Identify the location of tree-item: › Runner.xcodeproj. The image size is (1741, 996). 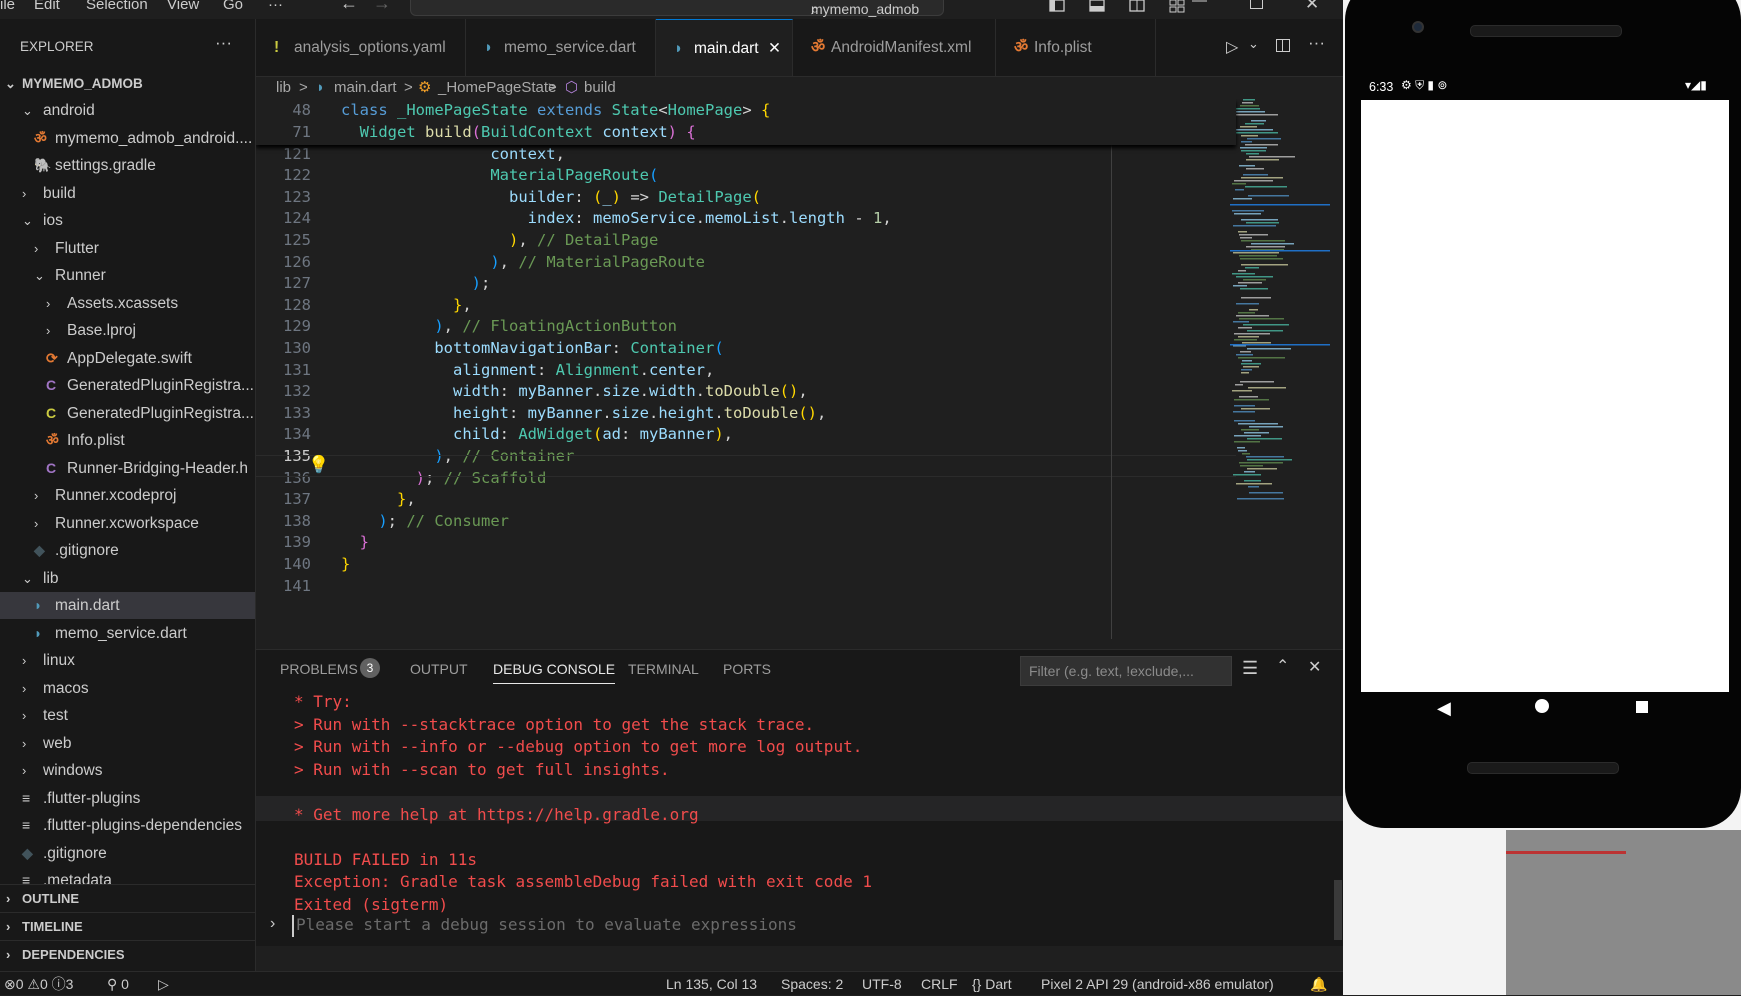
(127, 495).